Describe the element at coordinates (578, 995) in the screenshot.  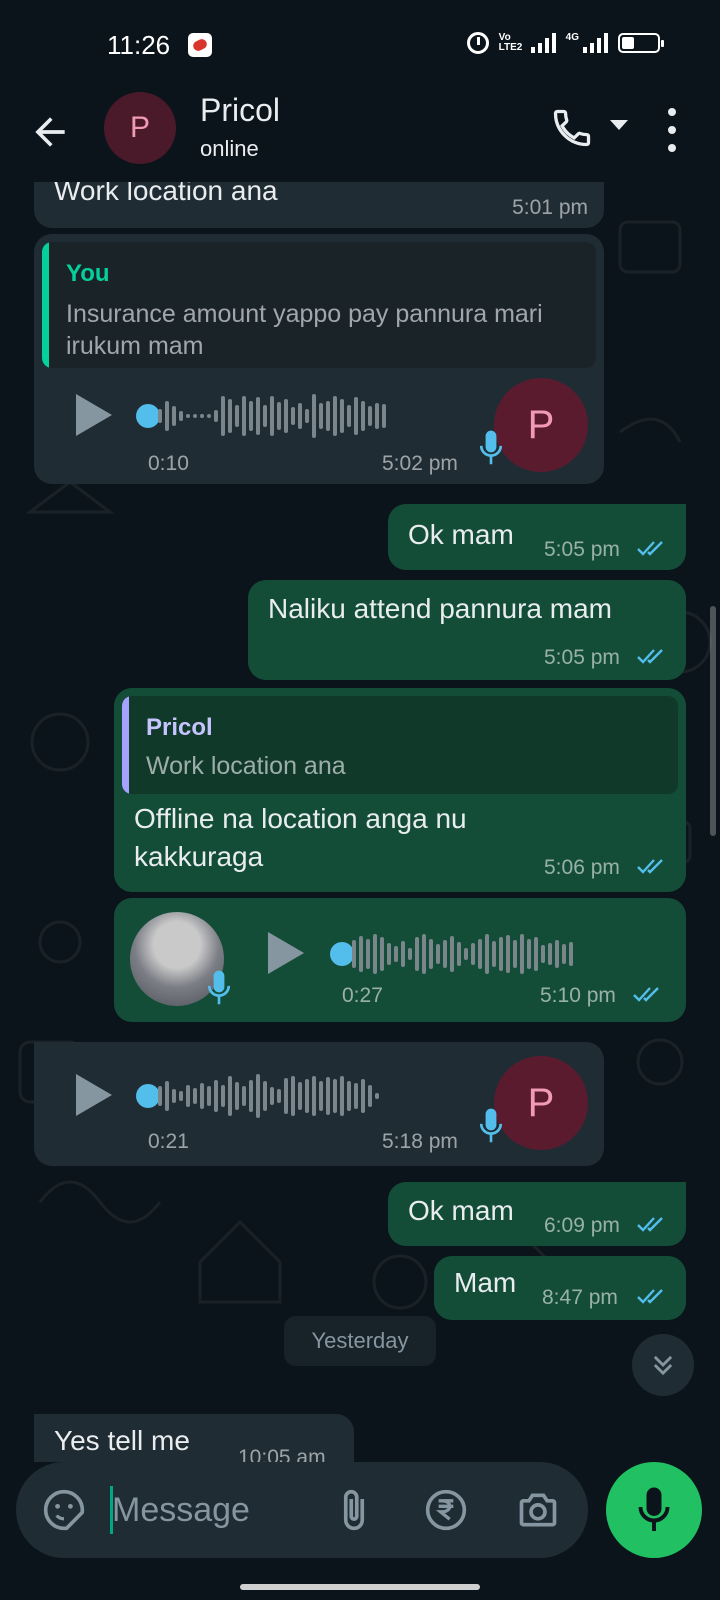
I see `message-time: 5:10 pm` at that location.